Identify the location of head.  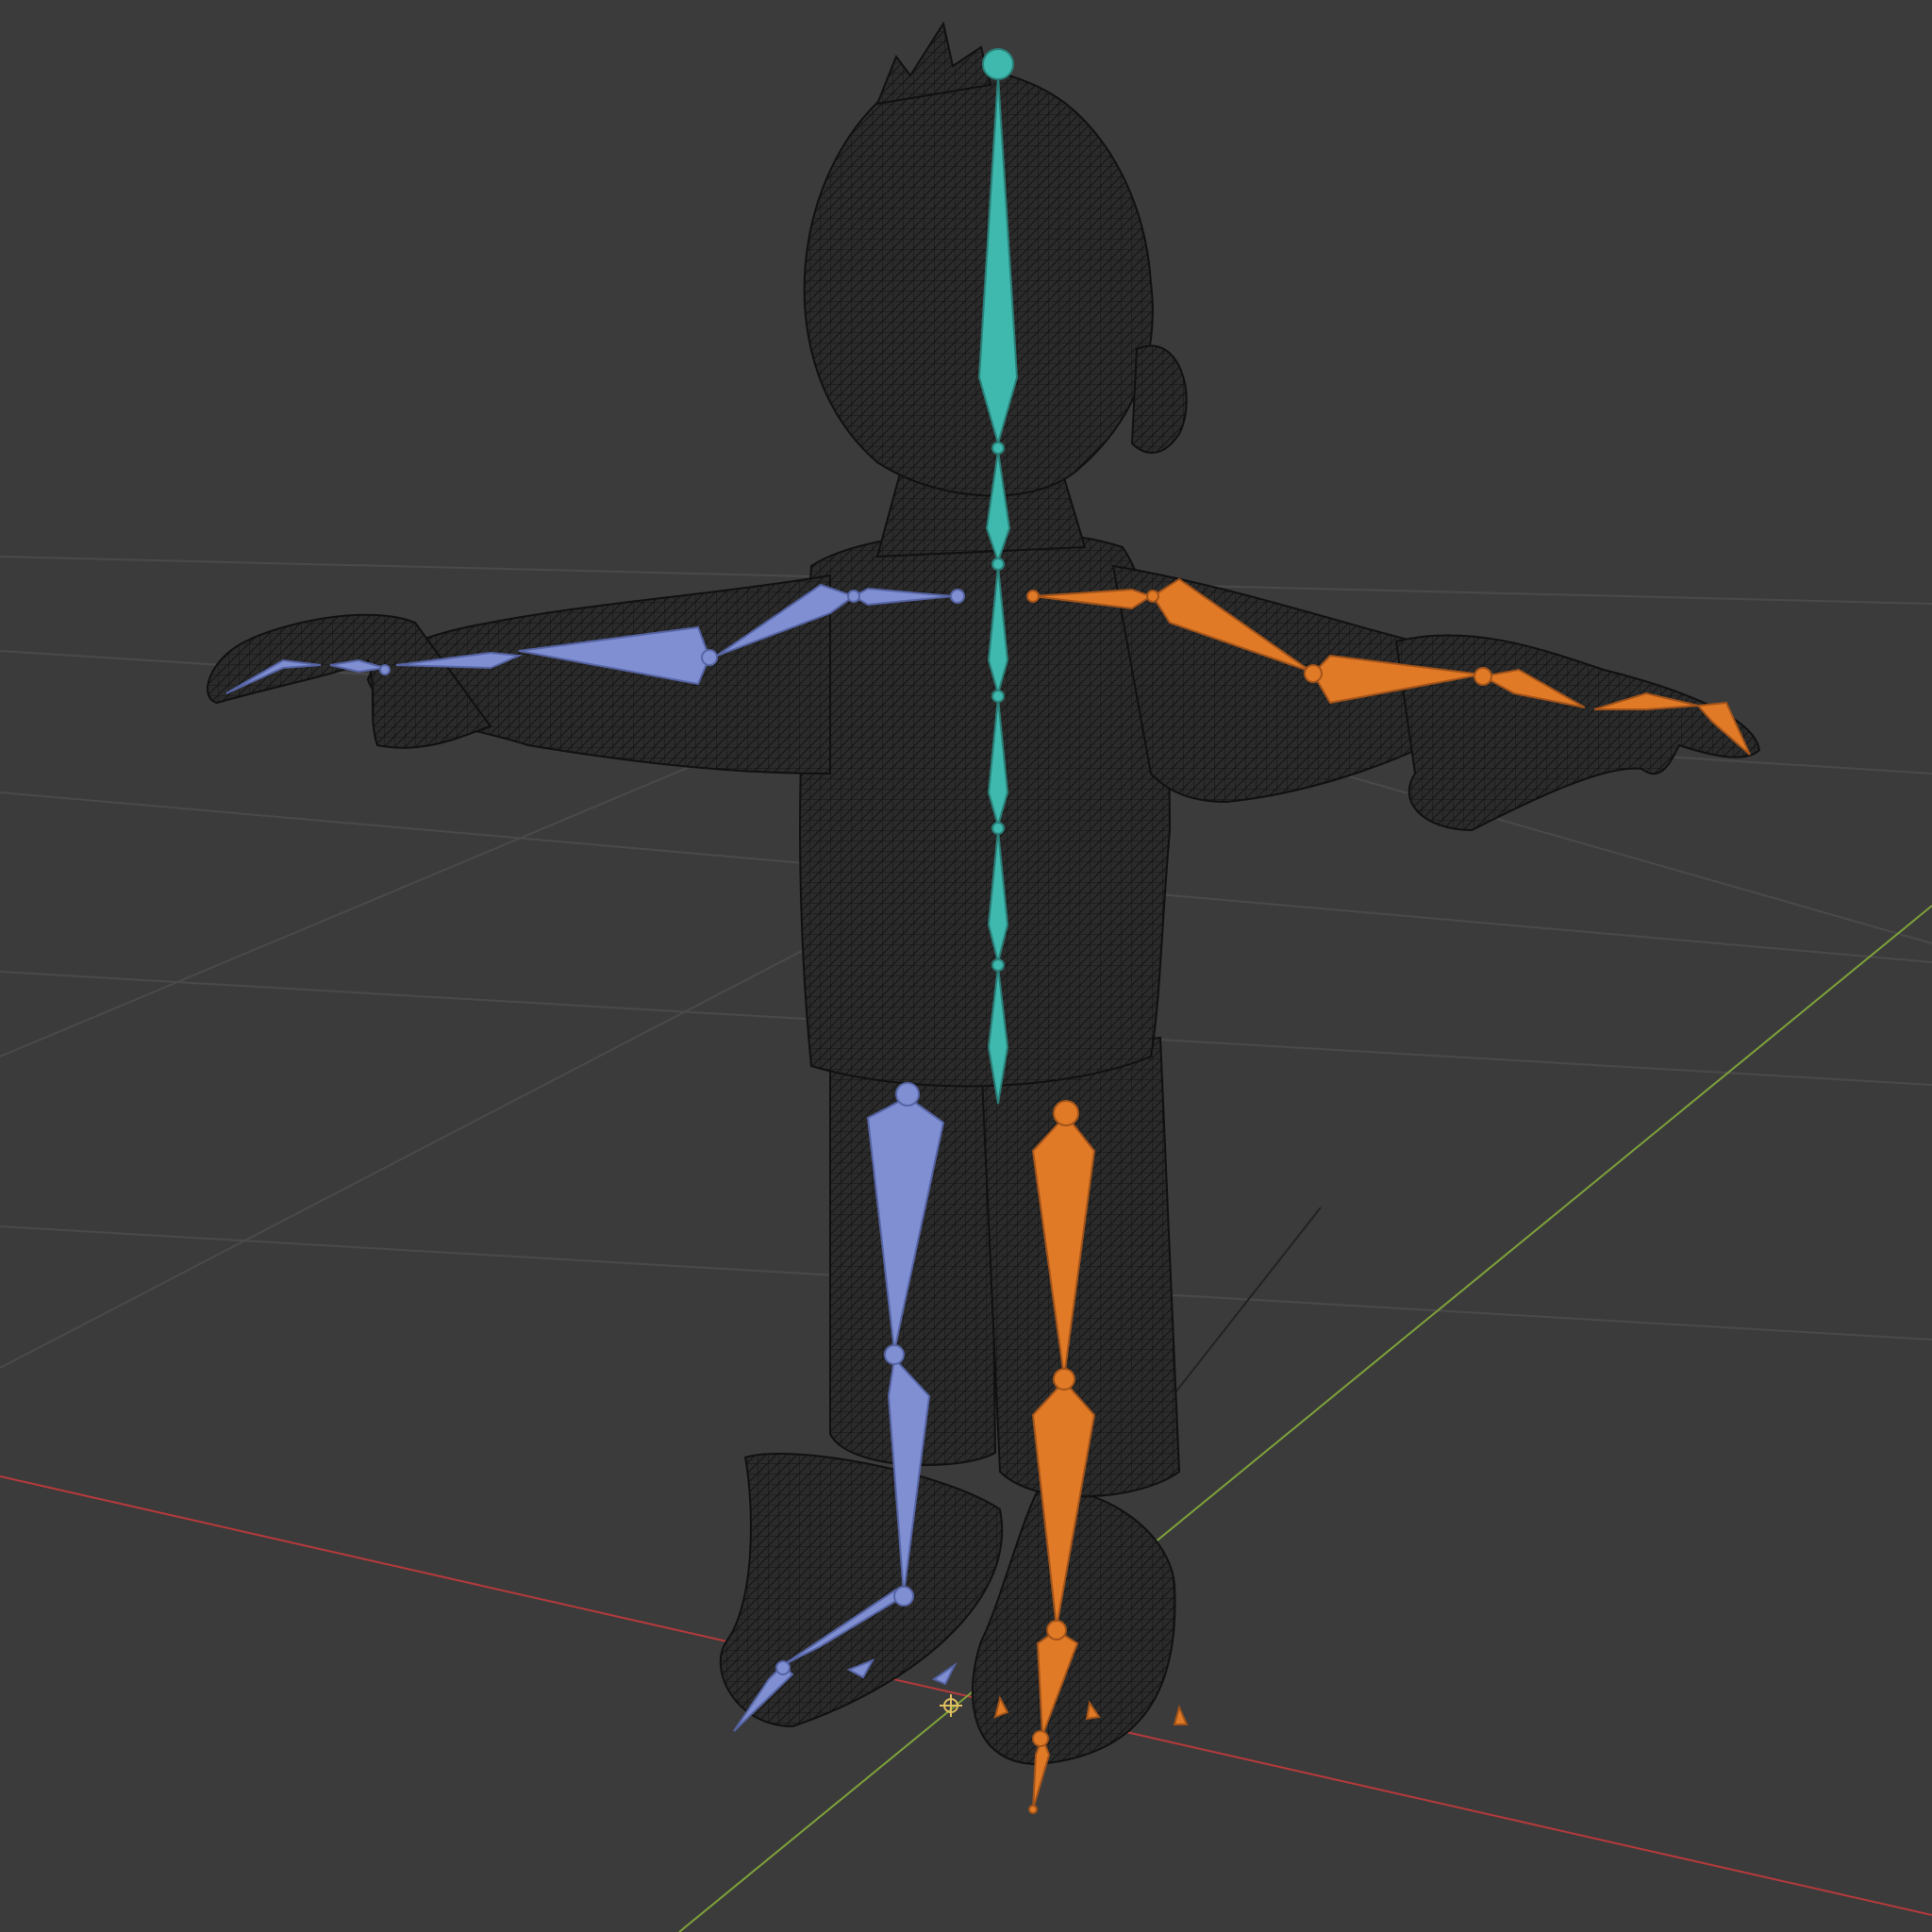
(979, 280).